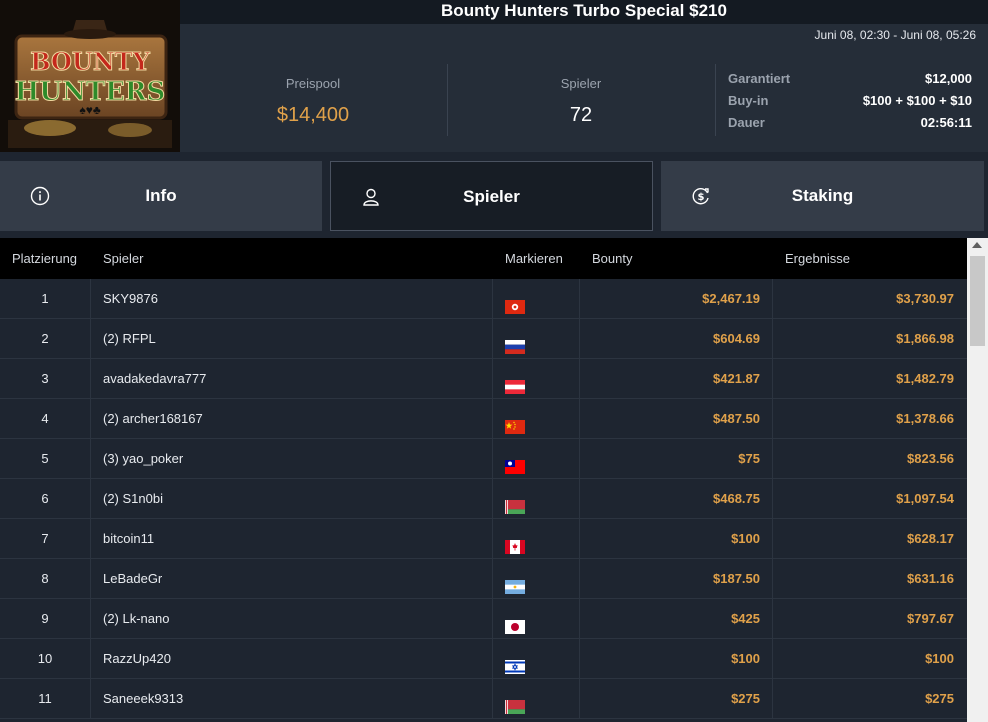 This screenshot has width=988, height=722. What do you see at coordinates (483, 499) in the screenshot?
I see `table-row: 6 (2) S1n0bi $468.75 $1,097.54` at bounding box center [483, 499].